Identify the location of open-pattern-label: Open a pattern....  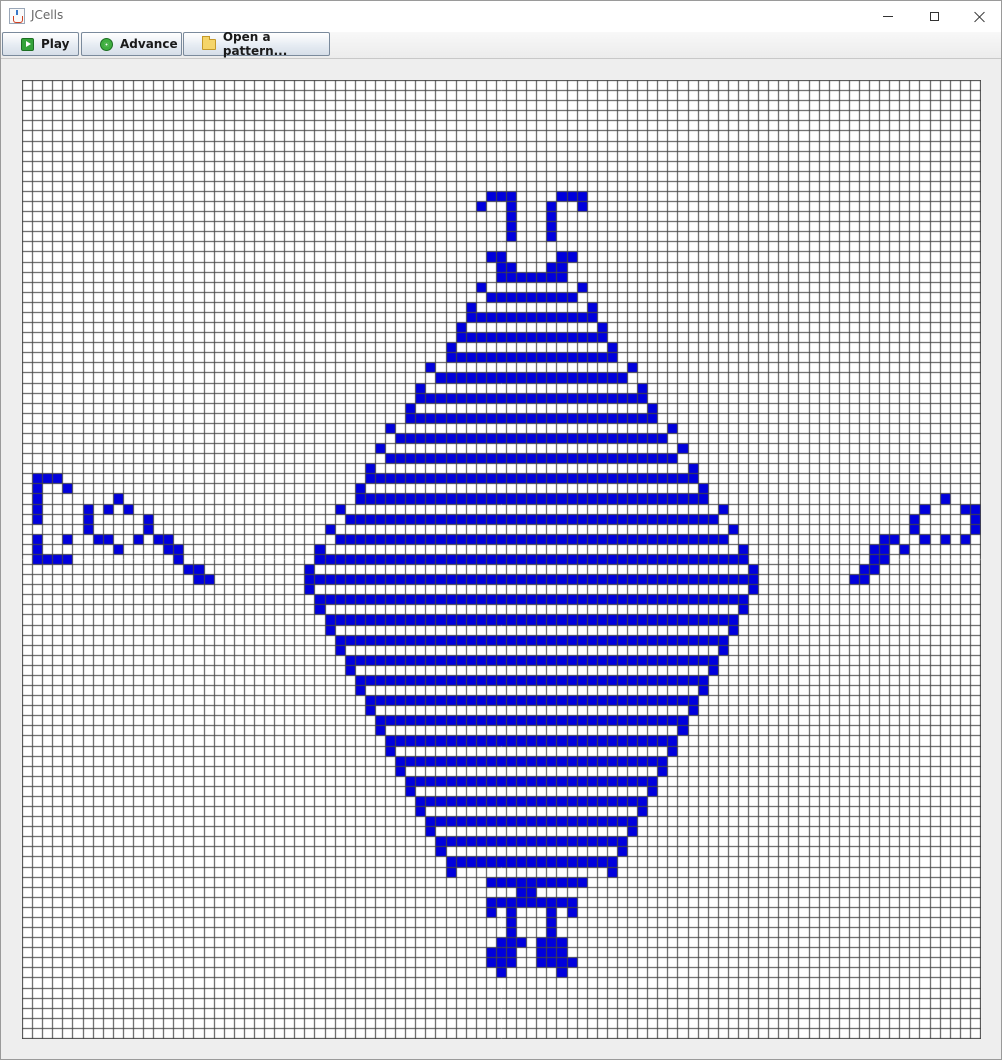
(255, 44).